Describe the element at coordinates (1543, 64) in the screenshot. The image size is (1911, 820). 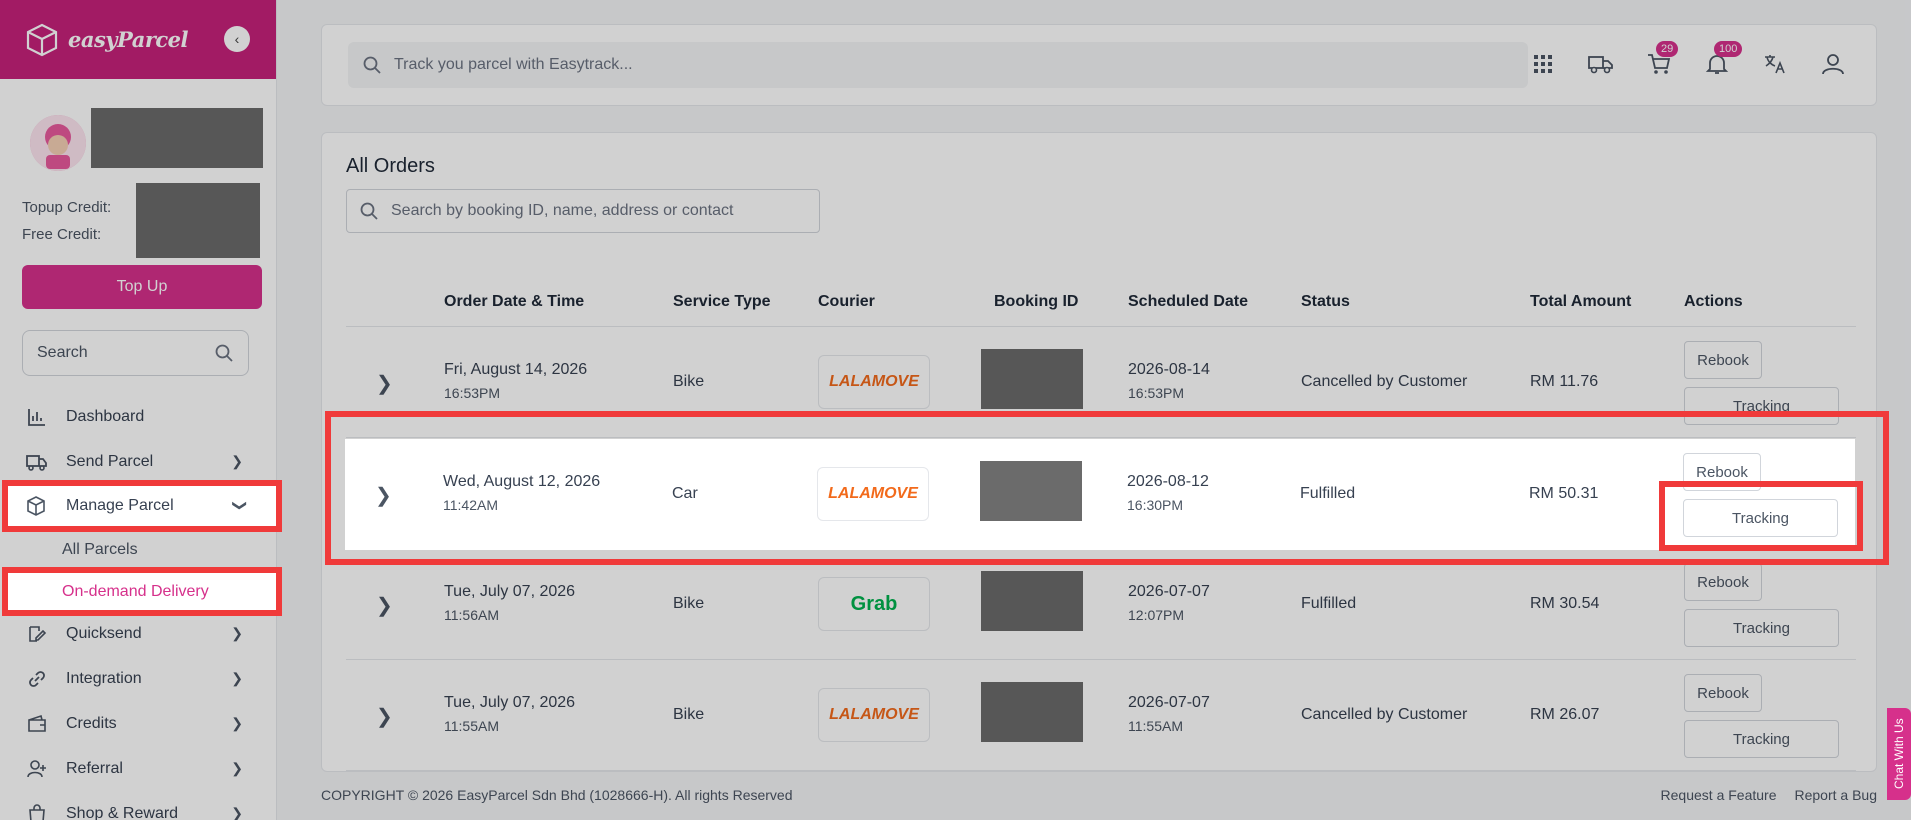
I see `apps-grid-icon` at that location.